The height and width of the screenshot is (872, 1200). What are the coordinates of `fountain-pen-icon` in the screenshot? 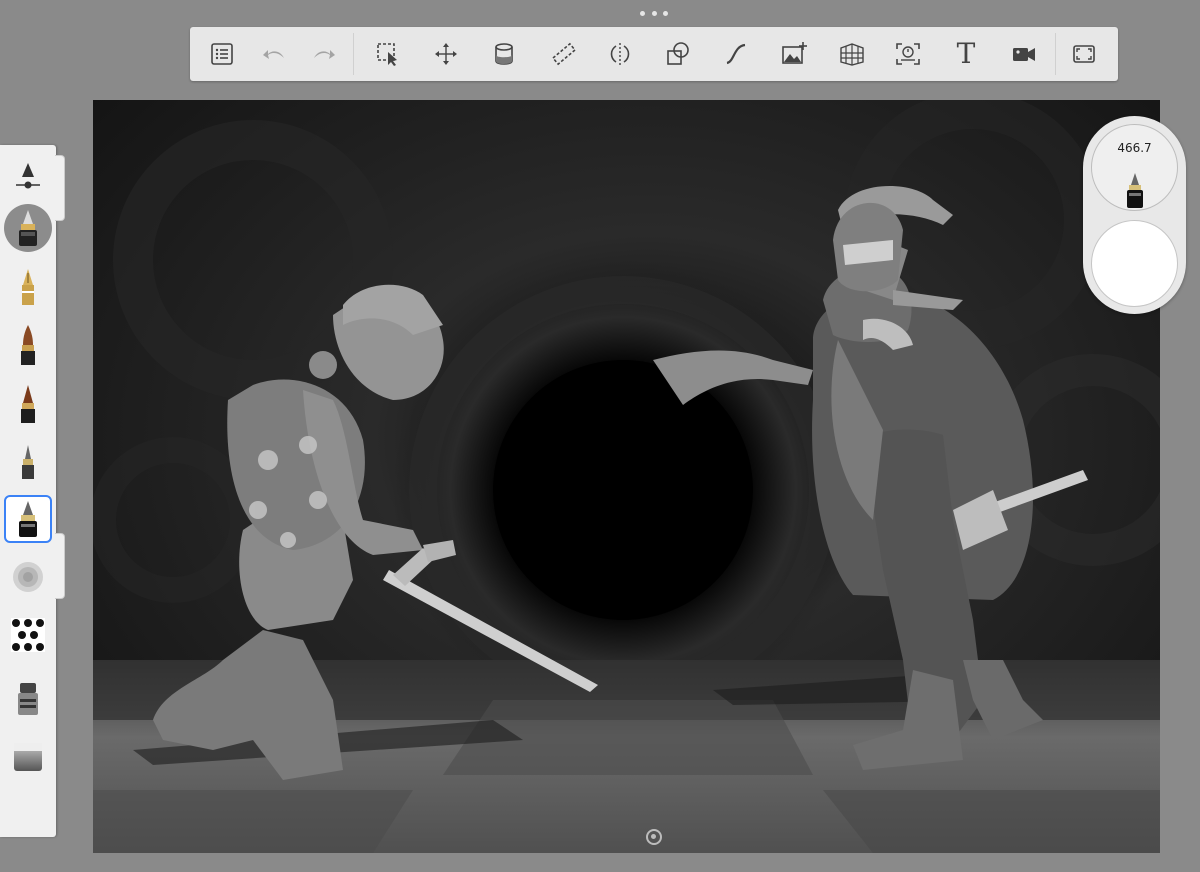 It's located at (28, 287).